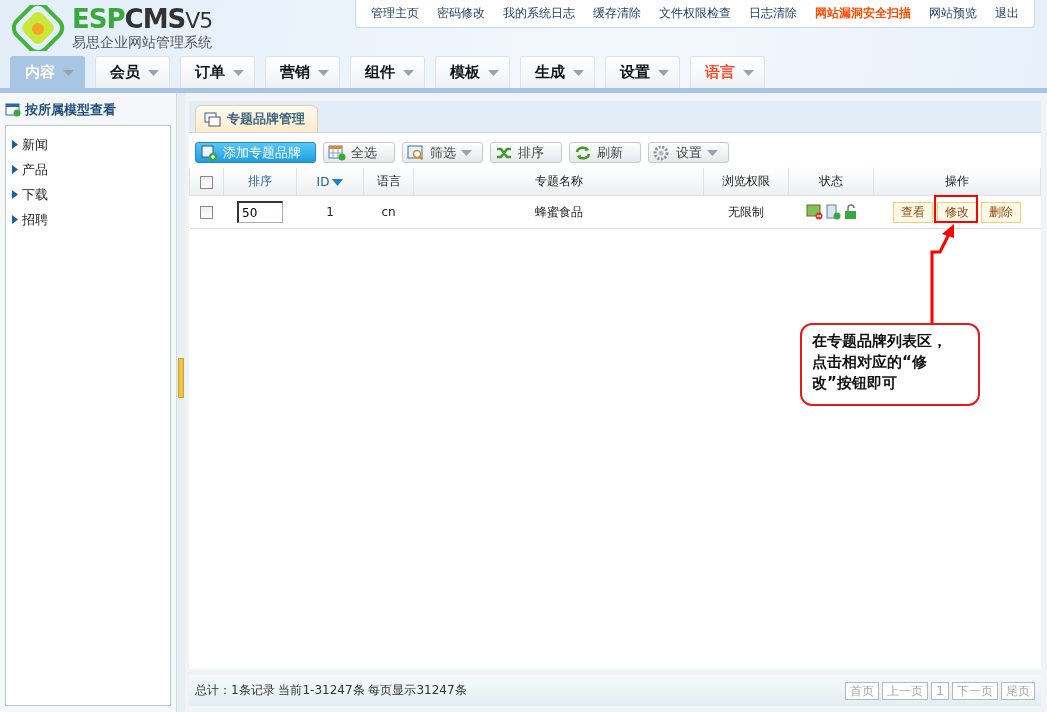 The height and width of the screenshot is (712, 1047). Describe the element at coordinates (617, 13) in the screenshot. I see `top-link: 缓存清除` at that location.